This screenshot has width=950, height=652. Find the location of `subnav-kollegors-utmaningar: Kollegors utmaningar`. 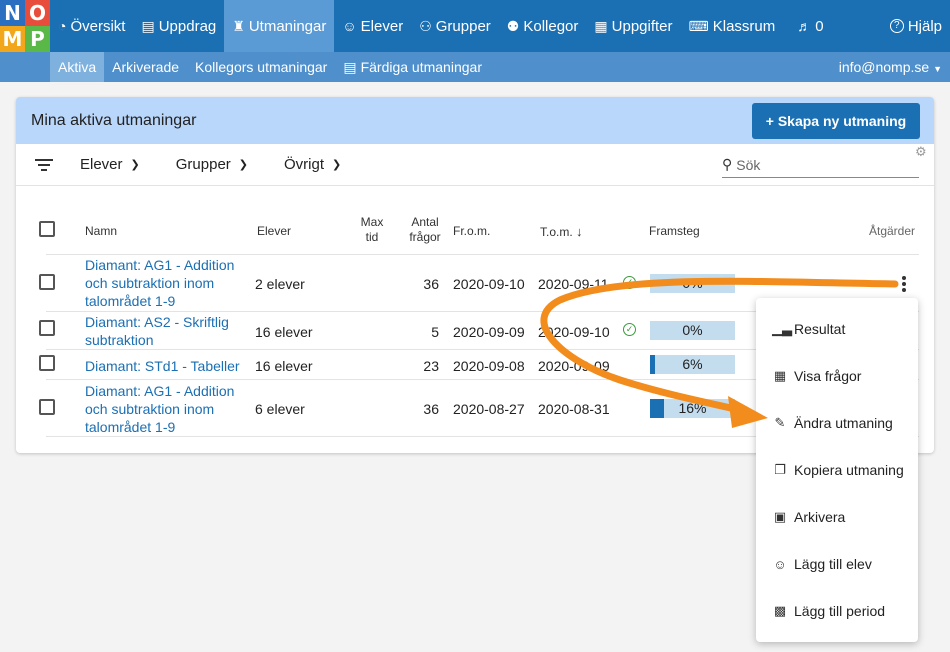

subnav-kollegors-utmaningar: Kollegors utmaningar is located at coordinates (261, 67).